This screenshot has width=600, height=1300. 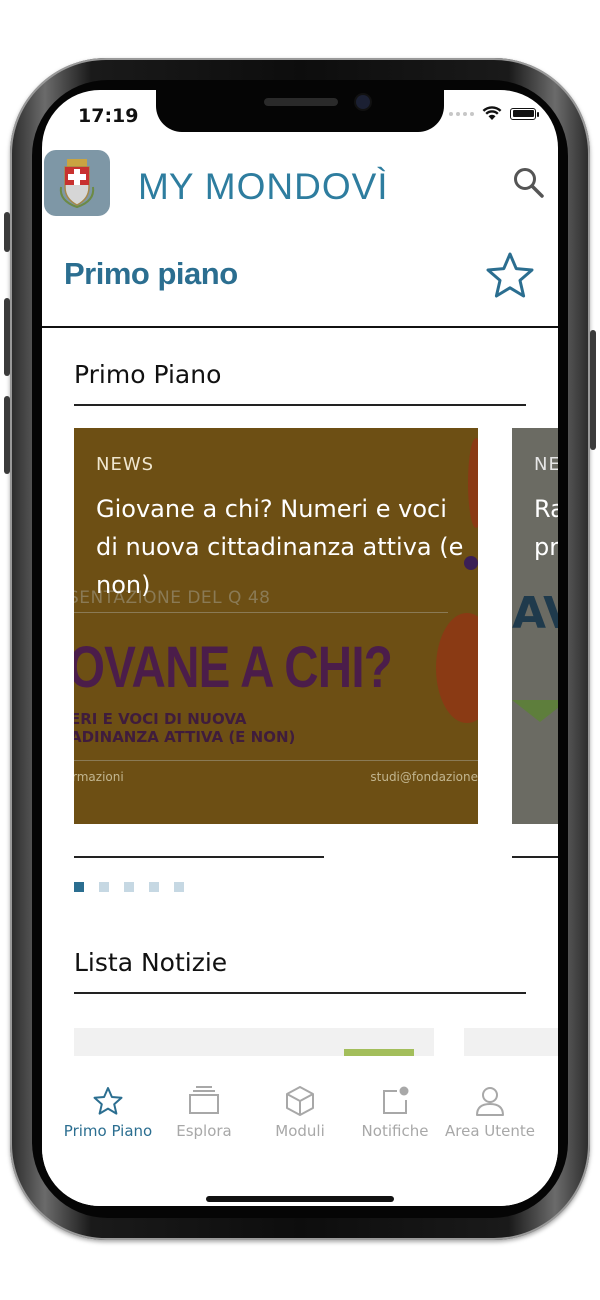 I want to click on tab-moduli: Moduli, so click(x=300, y=1112).